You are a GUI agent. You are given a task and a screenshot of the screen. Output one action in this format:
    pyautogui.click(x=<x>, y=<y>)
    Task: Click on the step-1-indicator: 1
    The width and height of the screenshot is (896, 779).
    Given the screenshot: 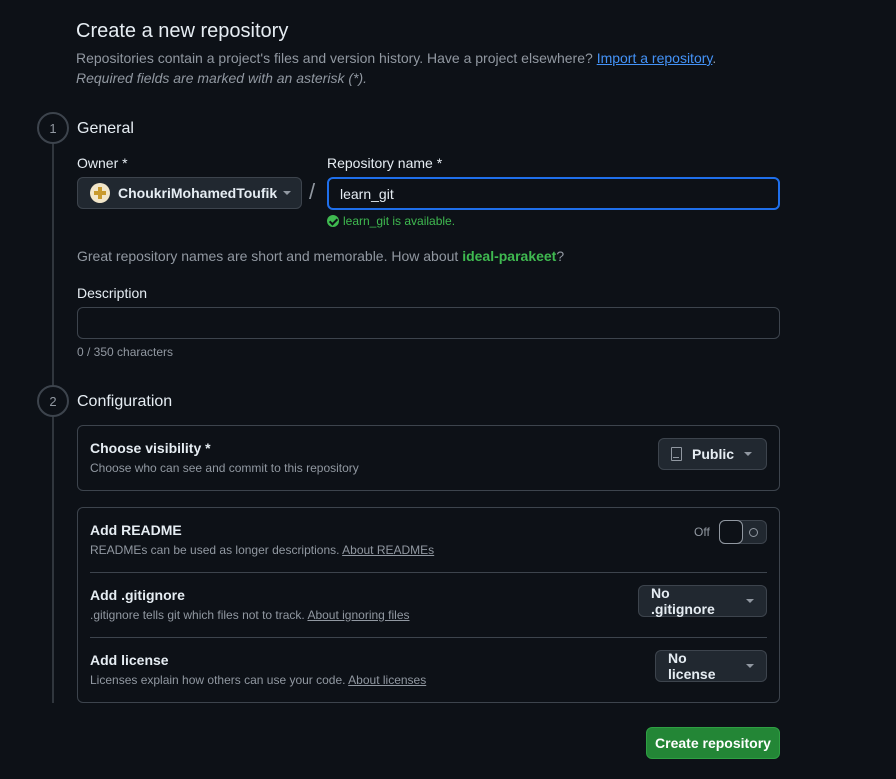 What is the action you would take?
    pyautogui.click(x=53, y=128)
    